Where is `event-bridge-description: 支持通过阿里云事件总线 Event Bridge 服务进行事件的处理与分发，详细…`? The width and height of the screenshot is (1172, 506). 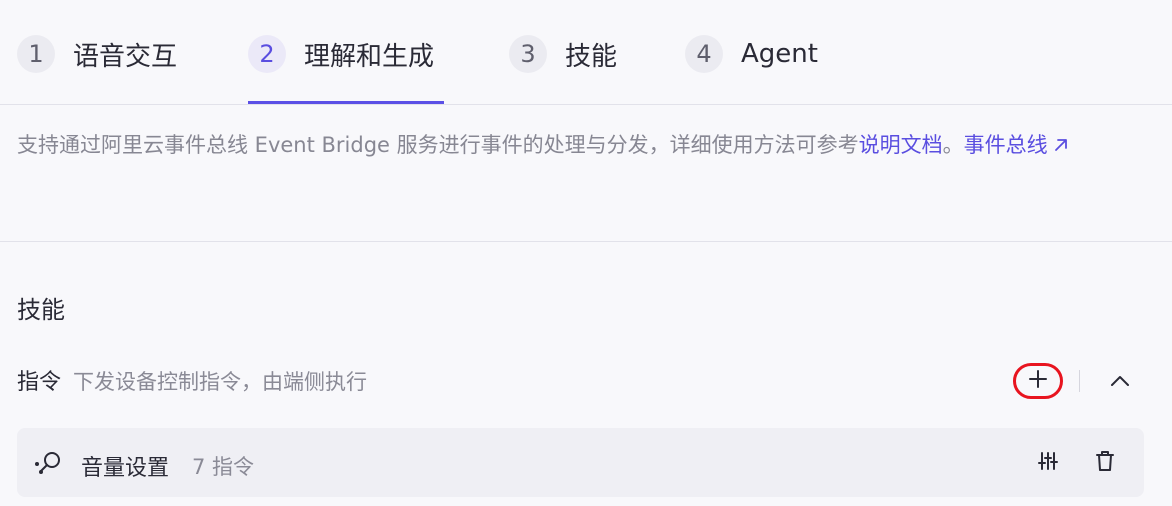 event-bridge-description: 支持通过阿里云事件总线 Event Bridge 服务进行事件的处理与分发，详细… is located at coordinates (582, 146).